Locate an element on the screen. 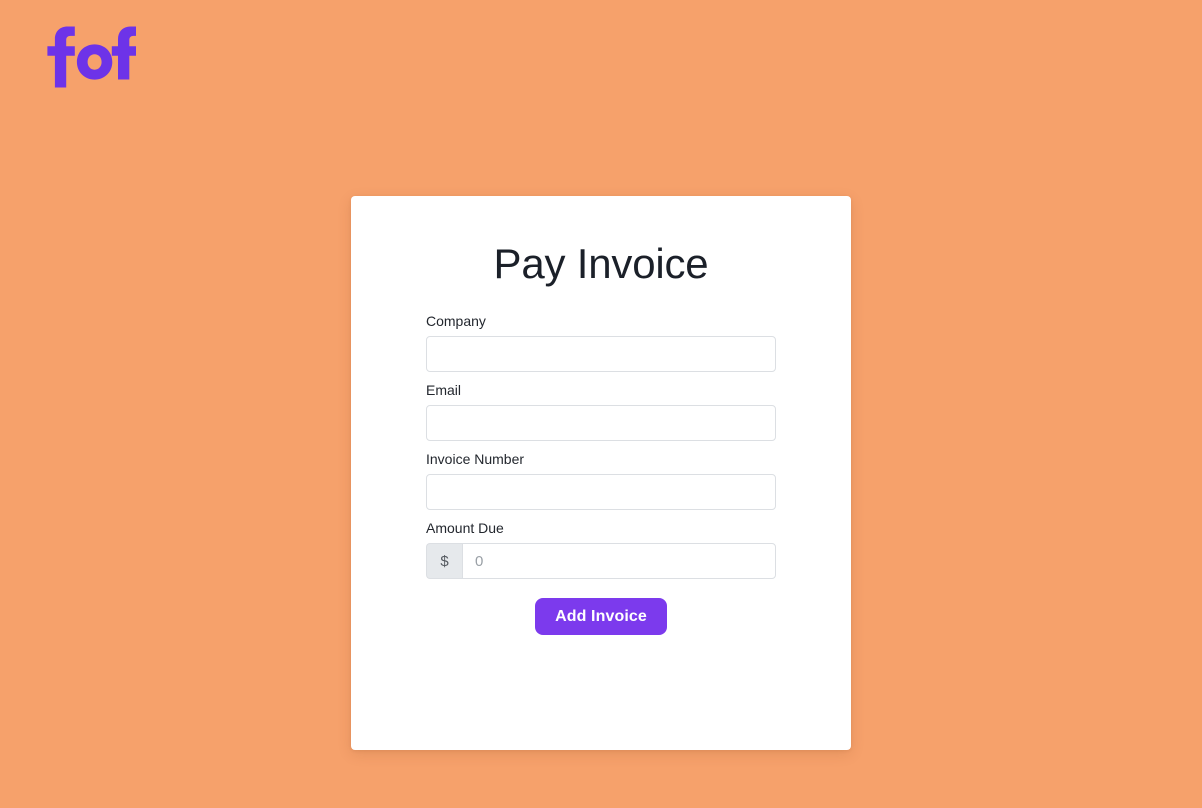 The height and width of the screenshot is (808, 1202). email-input is located at coordinates (601, 423).